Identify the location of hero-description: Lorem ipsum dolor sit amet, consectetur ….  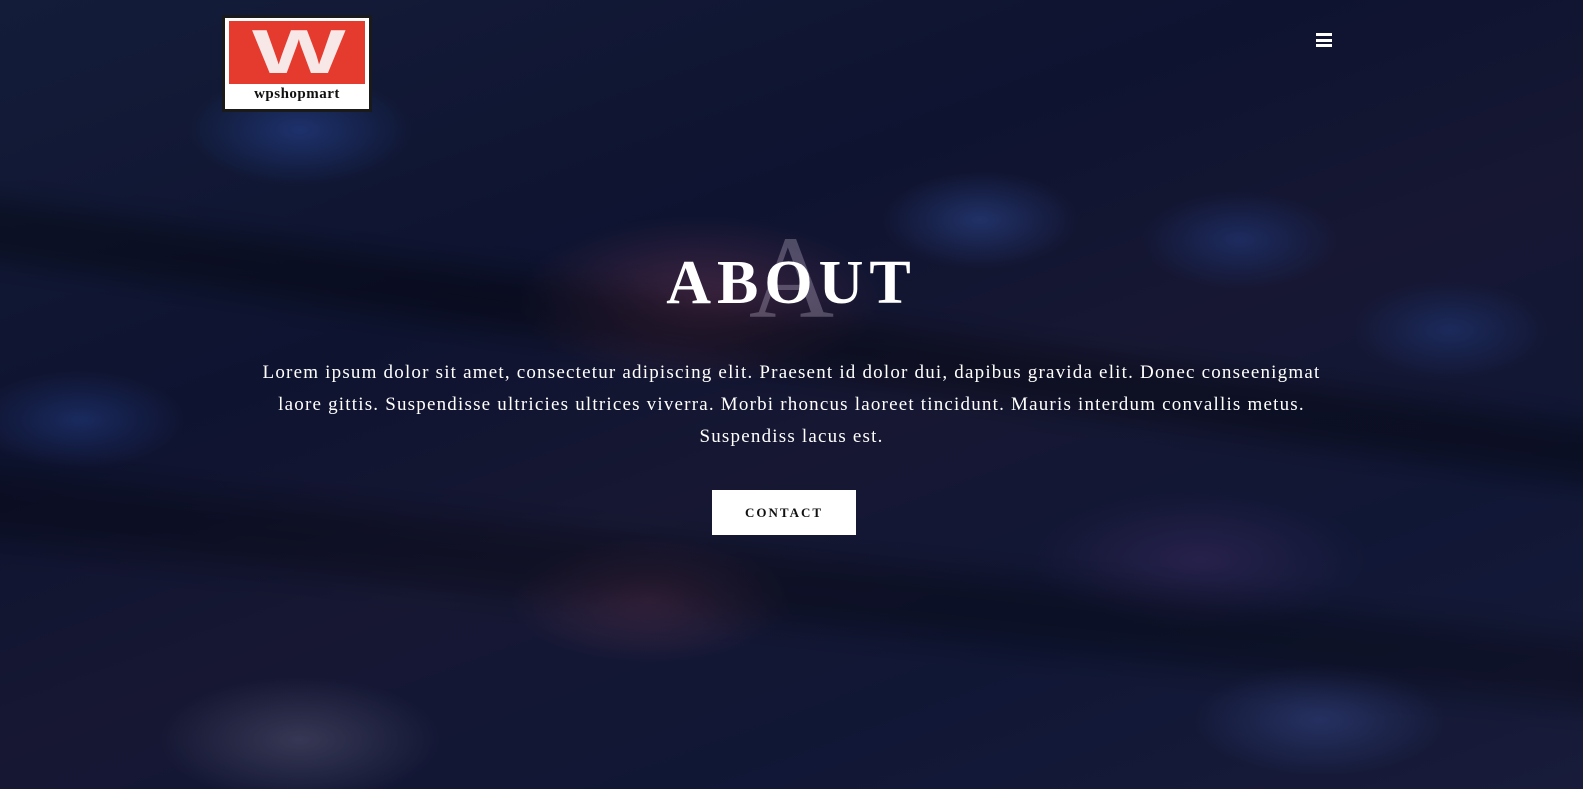
(791, 404).